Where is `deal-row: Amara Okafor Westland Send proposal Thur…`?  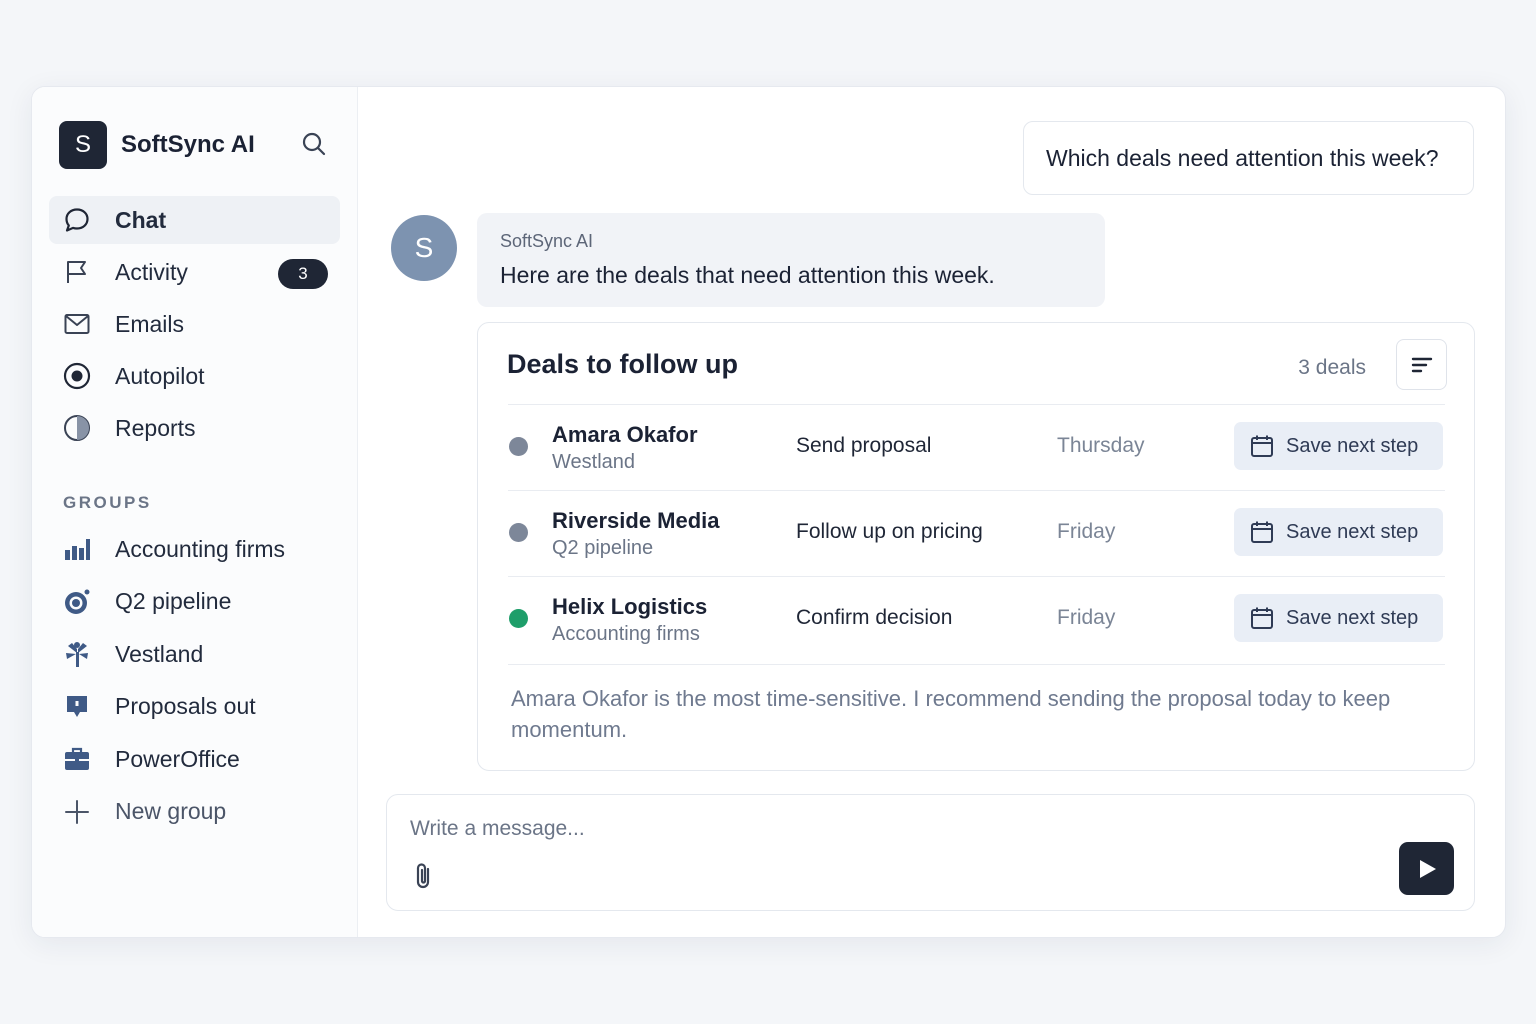 deal-row: Amara Okafor Westland Send proposal Thur… is located at coordinates (976, 447).